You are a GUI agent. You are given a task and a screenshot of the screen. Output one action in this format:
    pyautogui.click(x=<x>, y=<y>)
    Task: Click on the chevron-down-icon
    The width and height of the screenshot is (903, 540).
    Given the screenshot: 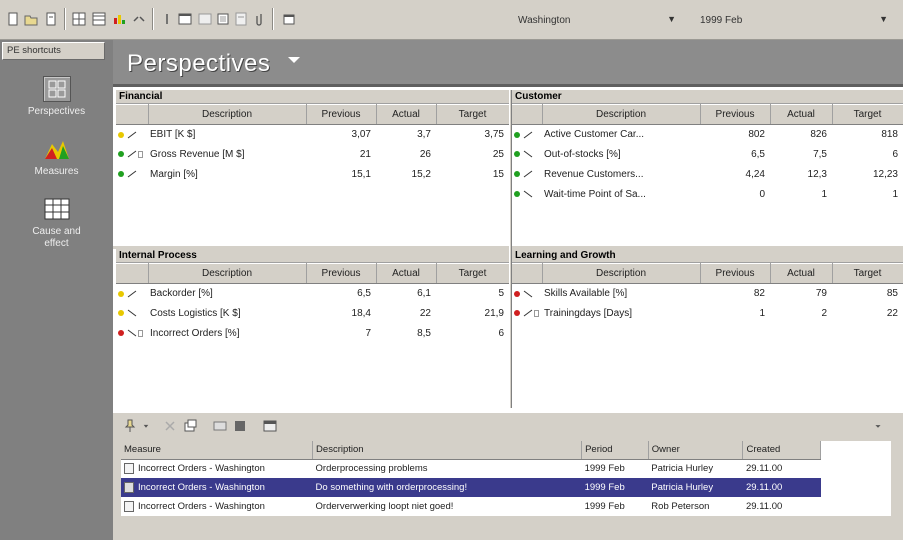 What is the action you would take?
    pyautogui.click(x=294, y=60)
    